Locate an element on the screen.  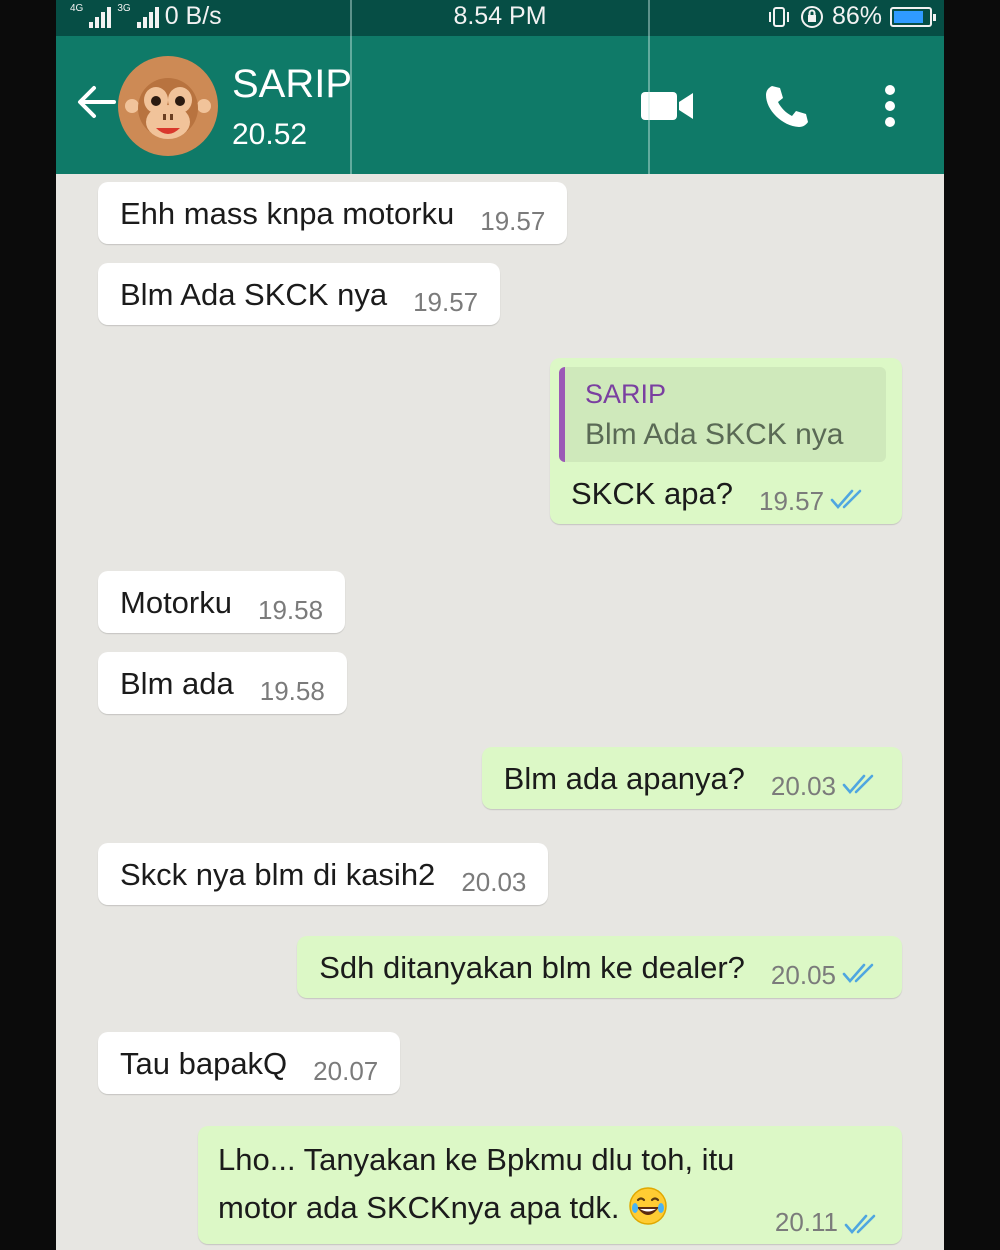
message-text-line: Lho... Tanyakan ke Bpkmu dlu toh, itu is located at coordinates (476, 1159).